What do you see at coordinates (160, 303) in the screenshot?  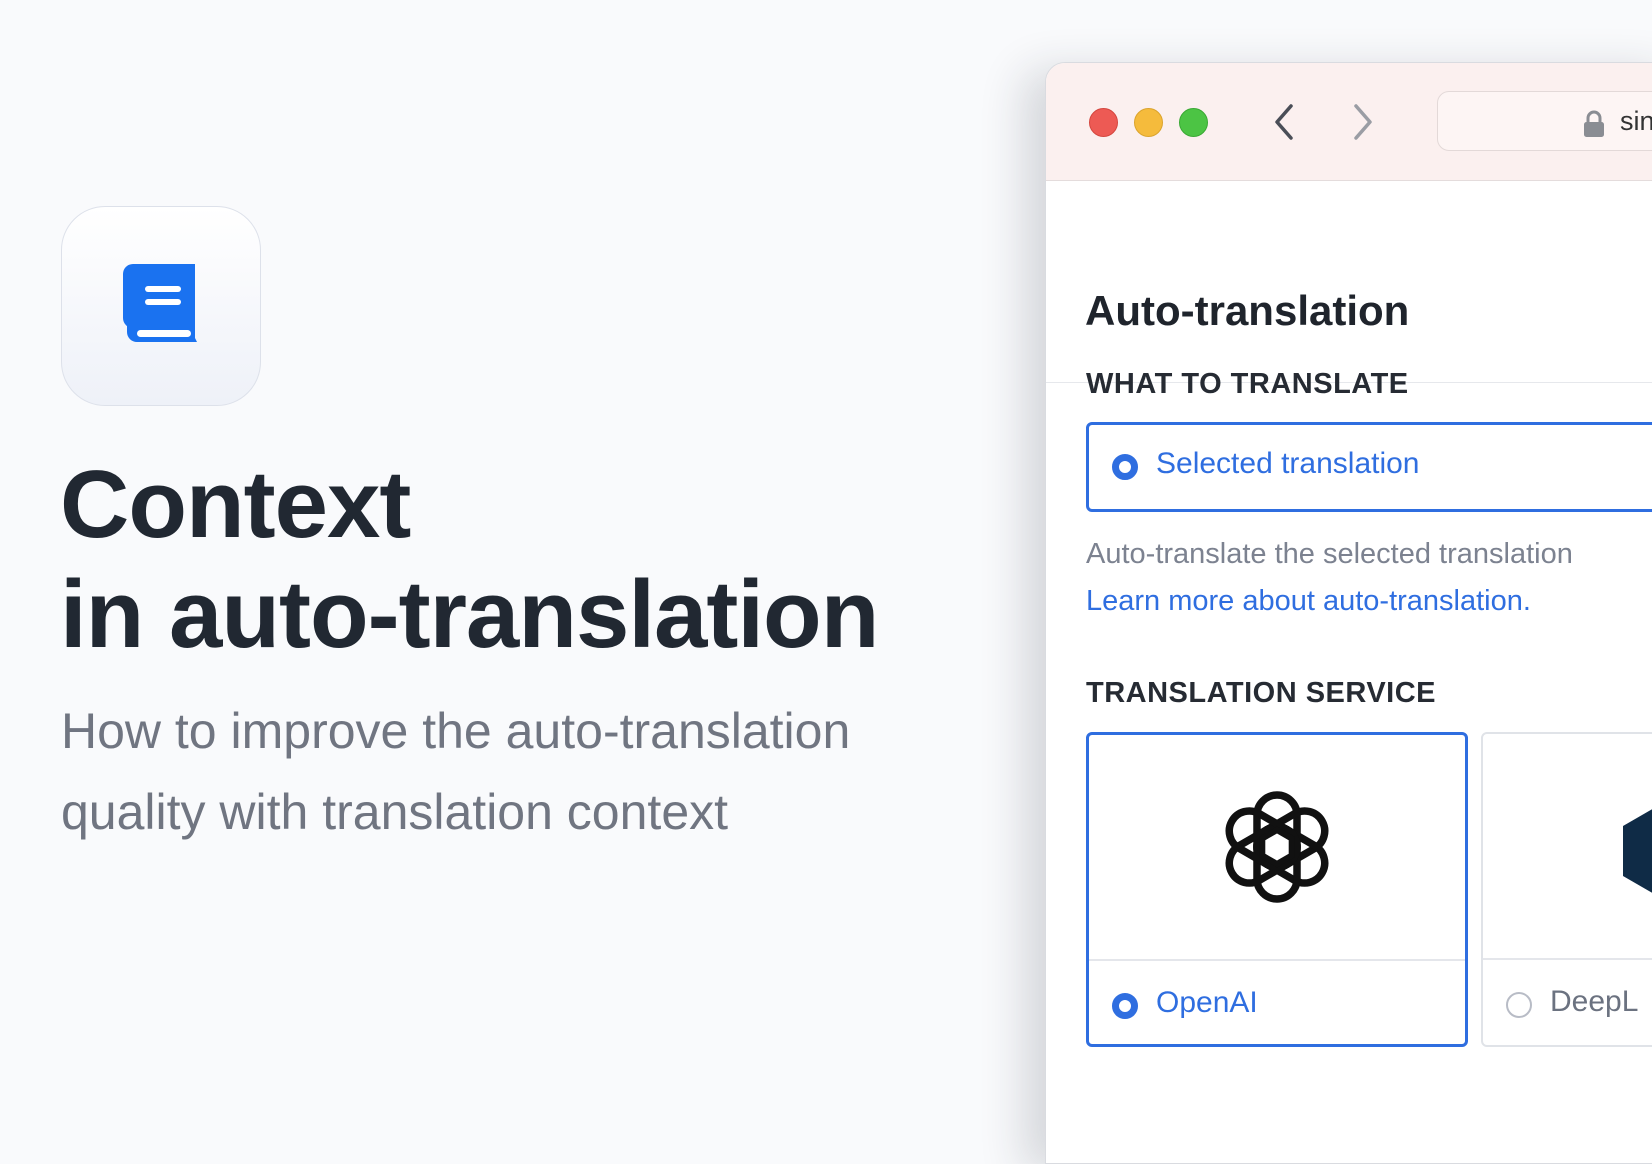 I see `book-icon` at bounding box center [160, 303].